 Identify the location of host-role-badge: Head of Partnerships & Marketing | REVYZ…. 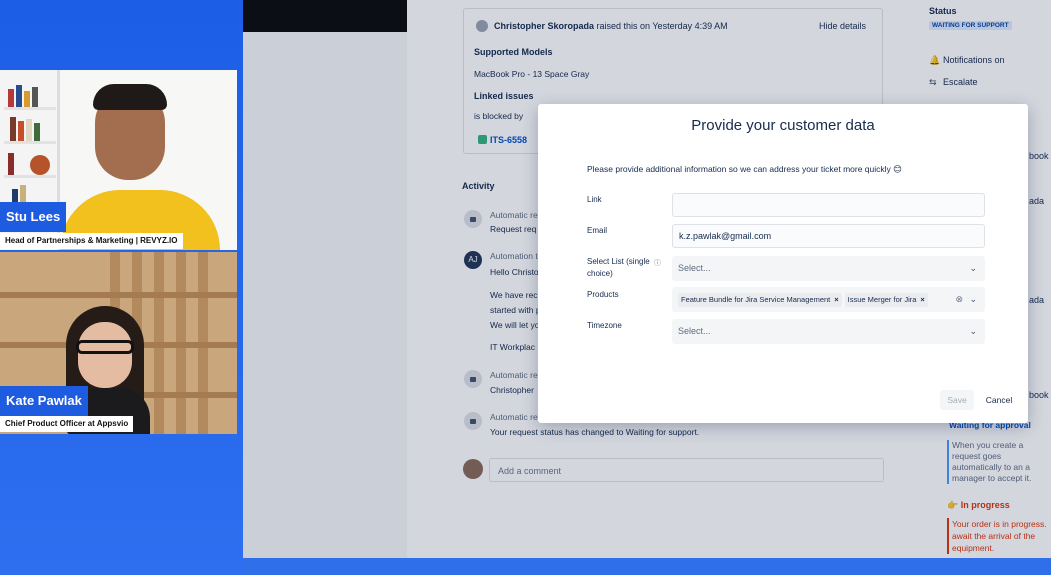
(91, 241).